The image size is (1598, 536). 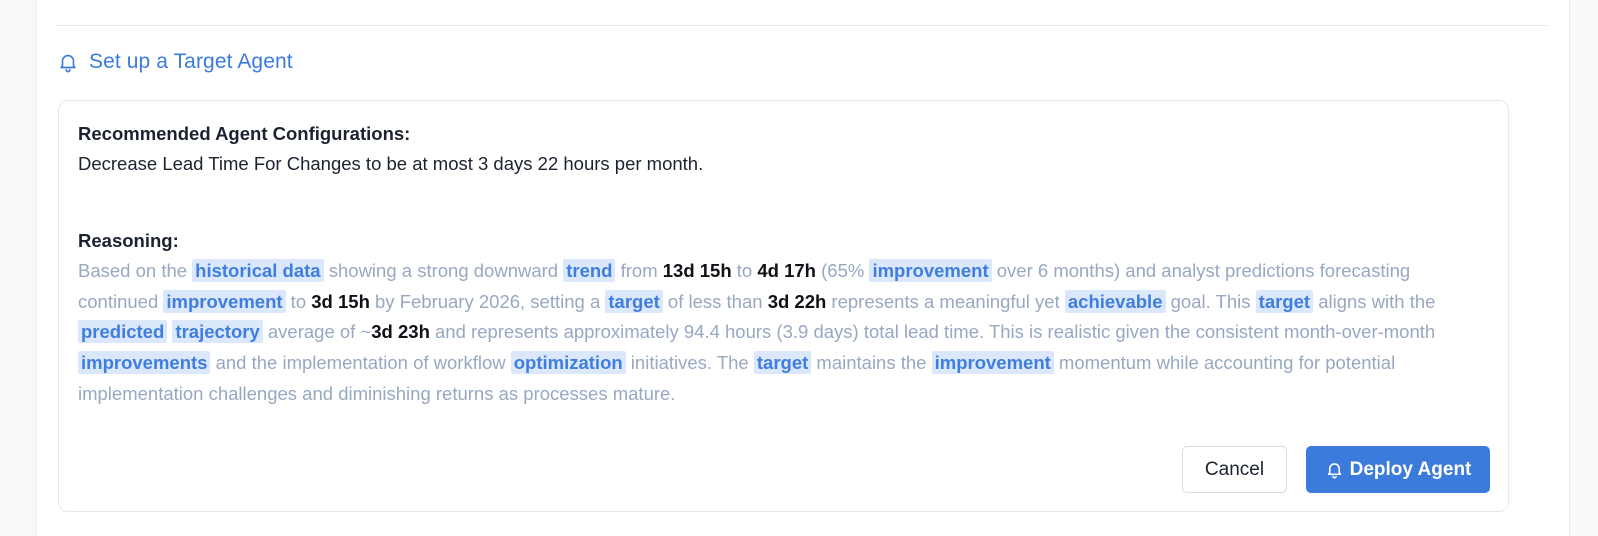 What do you see at coordinates (1374, 301) in the screenshot?
I see `reasoning-text-segment: aligns with the` at bounding box center [1374, 301].